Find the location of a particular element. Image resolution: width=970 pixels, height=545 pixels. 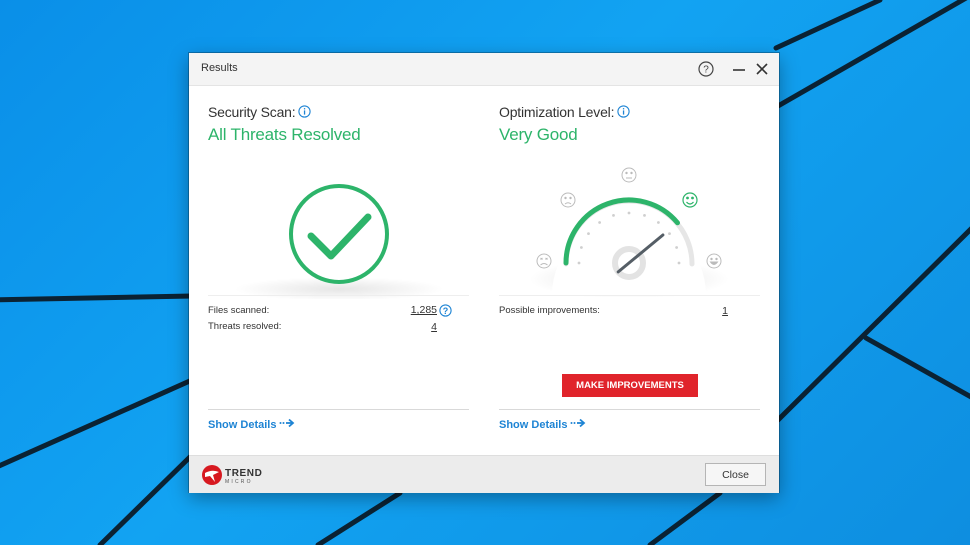

security-show-details-label: Show Details is located at coordinates (242, 425).